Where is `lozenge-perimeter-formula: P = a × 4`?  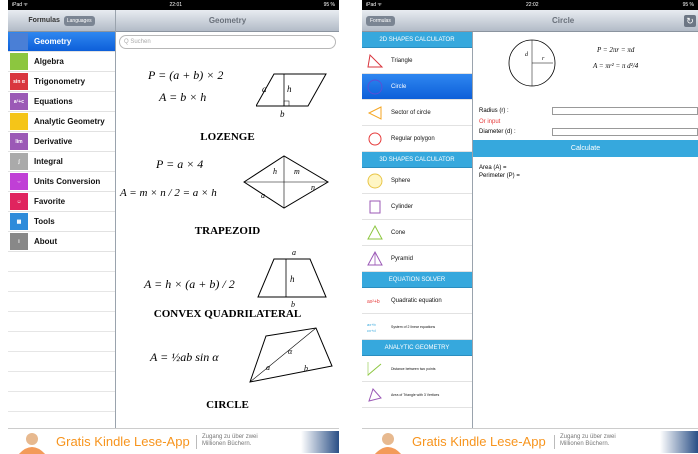 lozenge-perimeter-formula: P = a × 4 is located at coordinates (180, 164).